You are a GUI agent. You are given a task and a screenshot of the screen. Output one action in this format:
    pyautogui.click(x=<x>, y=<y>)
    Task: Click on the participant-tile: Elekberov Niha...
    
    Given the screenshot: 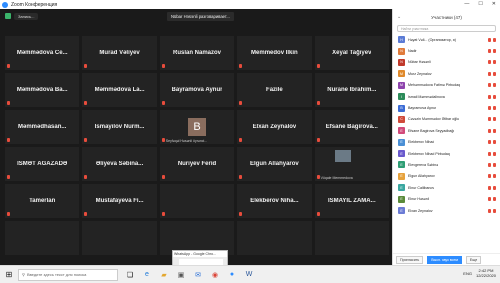 What is the action you would take?
    pyautogui.click(x=274, y=201)
    